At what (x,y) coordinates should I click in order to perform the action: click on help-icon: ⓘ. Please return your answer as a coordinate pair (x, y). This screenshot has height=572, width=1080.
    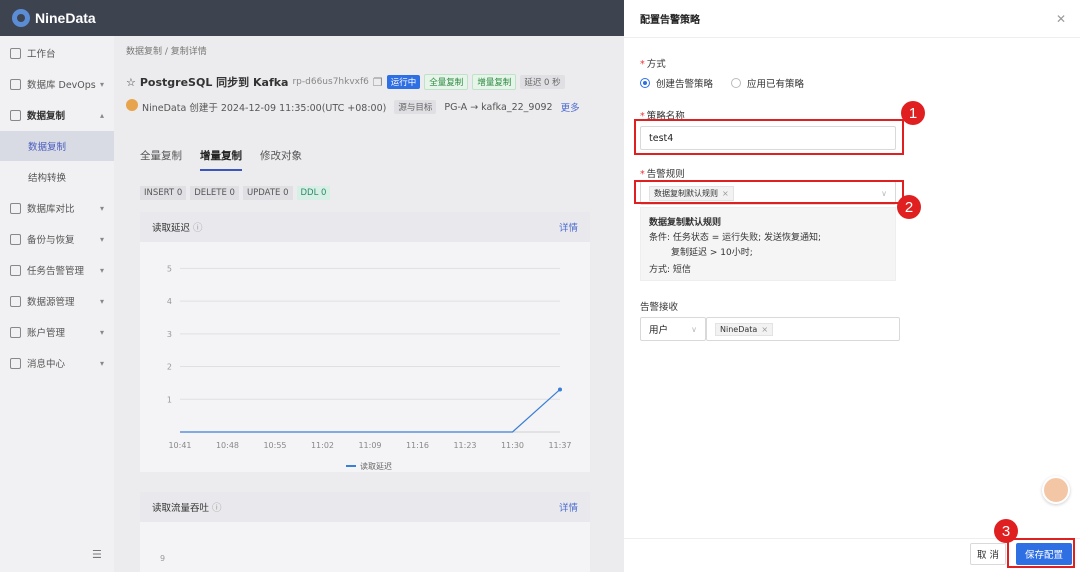
    Looking at the image, I should click on (217, 508).